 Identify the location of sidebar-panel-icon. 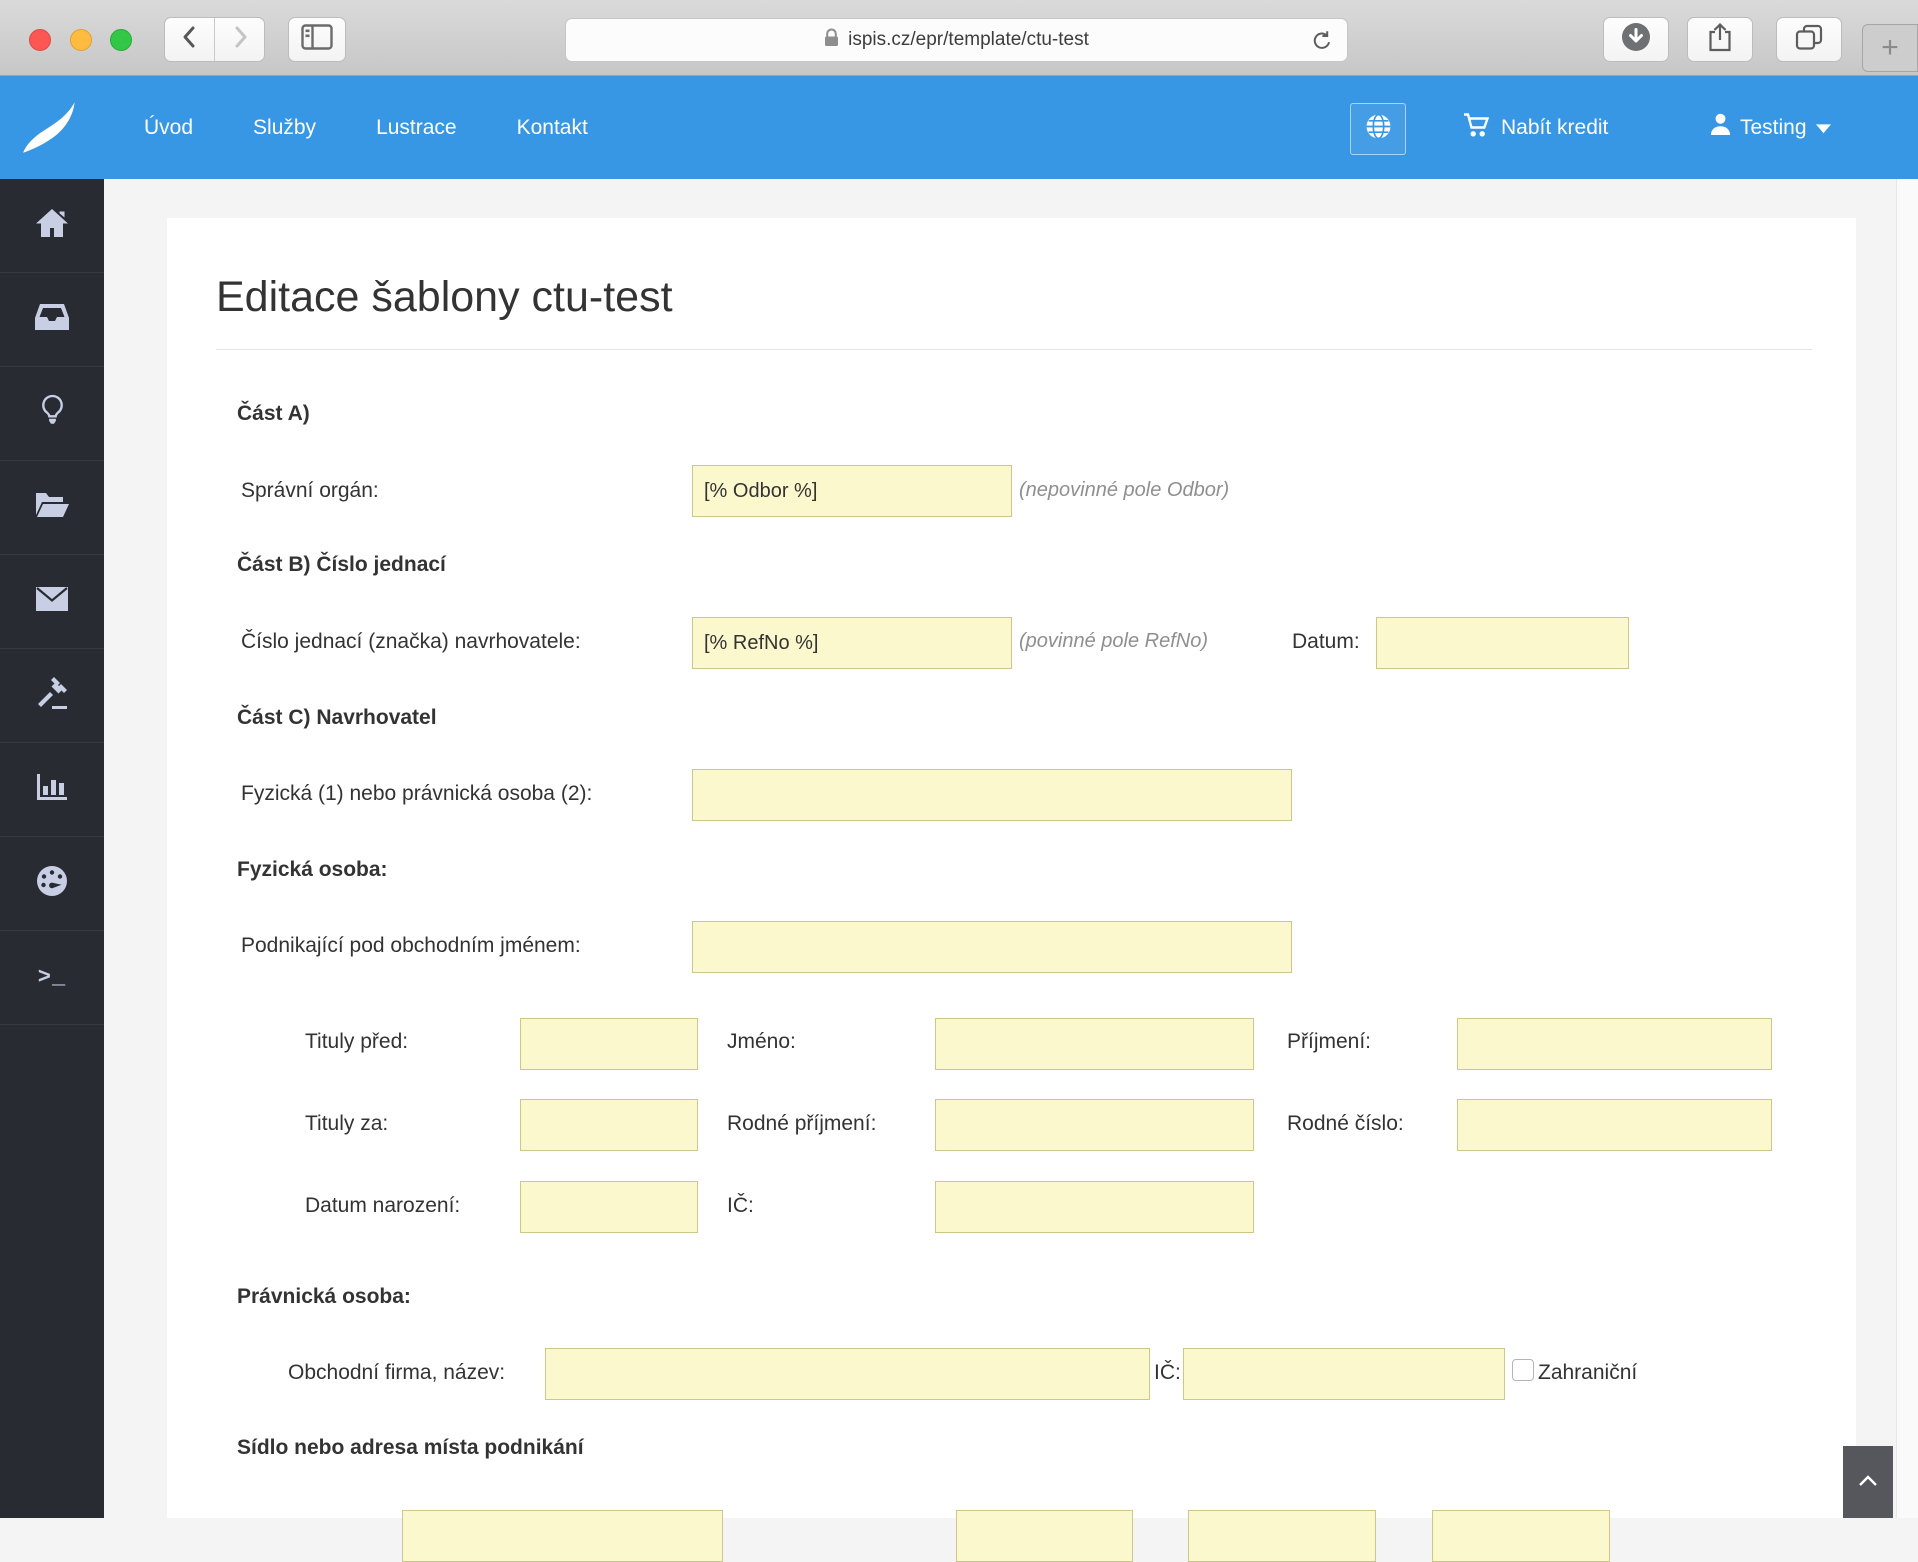
(317, 39).